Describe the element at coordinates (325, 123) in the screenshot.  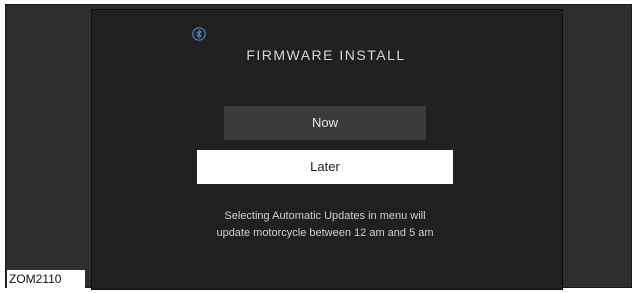
I see `install-now-button: Now` at that location.